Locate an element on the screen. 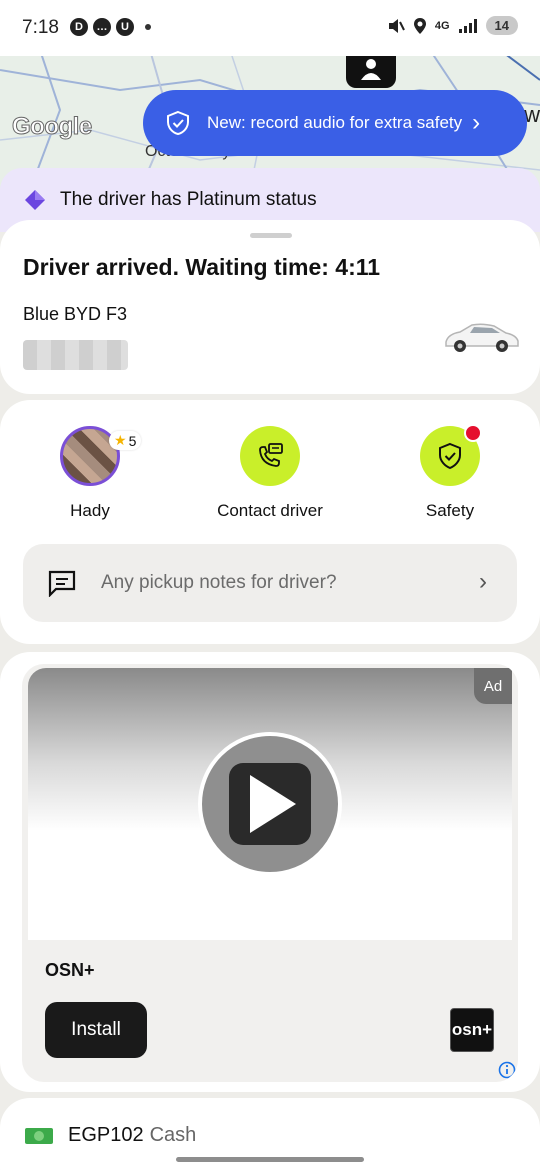  fare-row: EGP102 Cash is located at coordinates (132, 1135).